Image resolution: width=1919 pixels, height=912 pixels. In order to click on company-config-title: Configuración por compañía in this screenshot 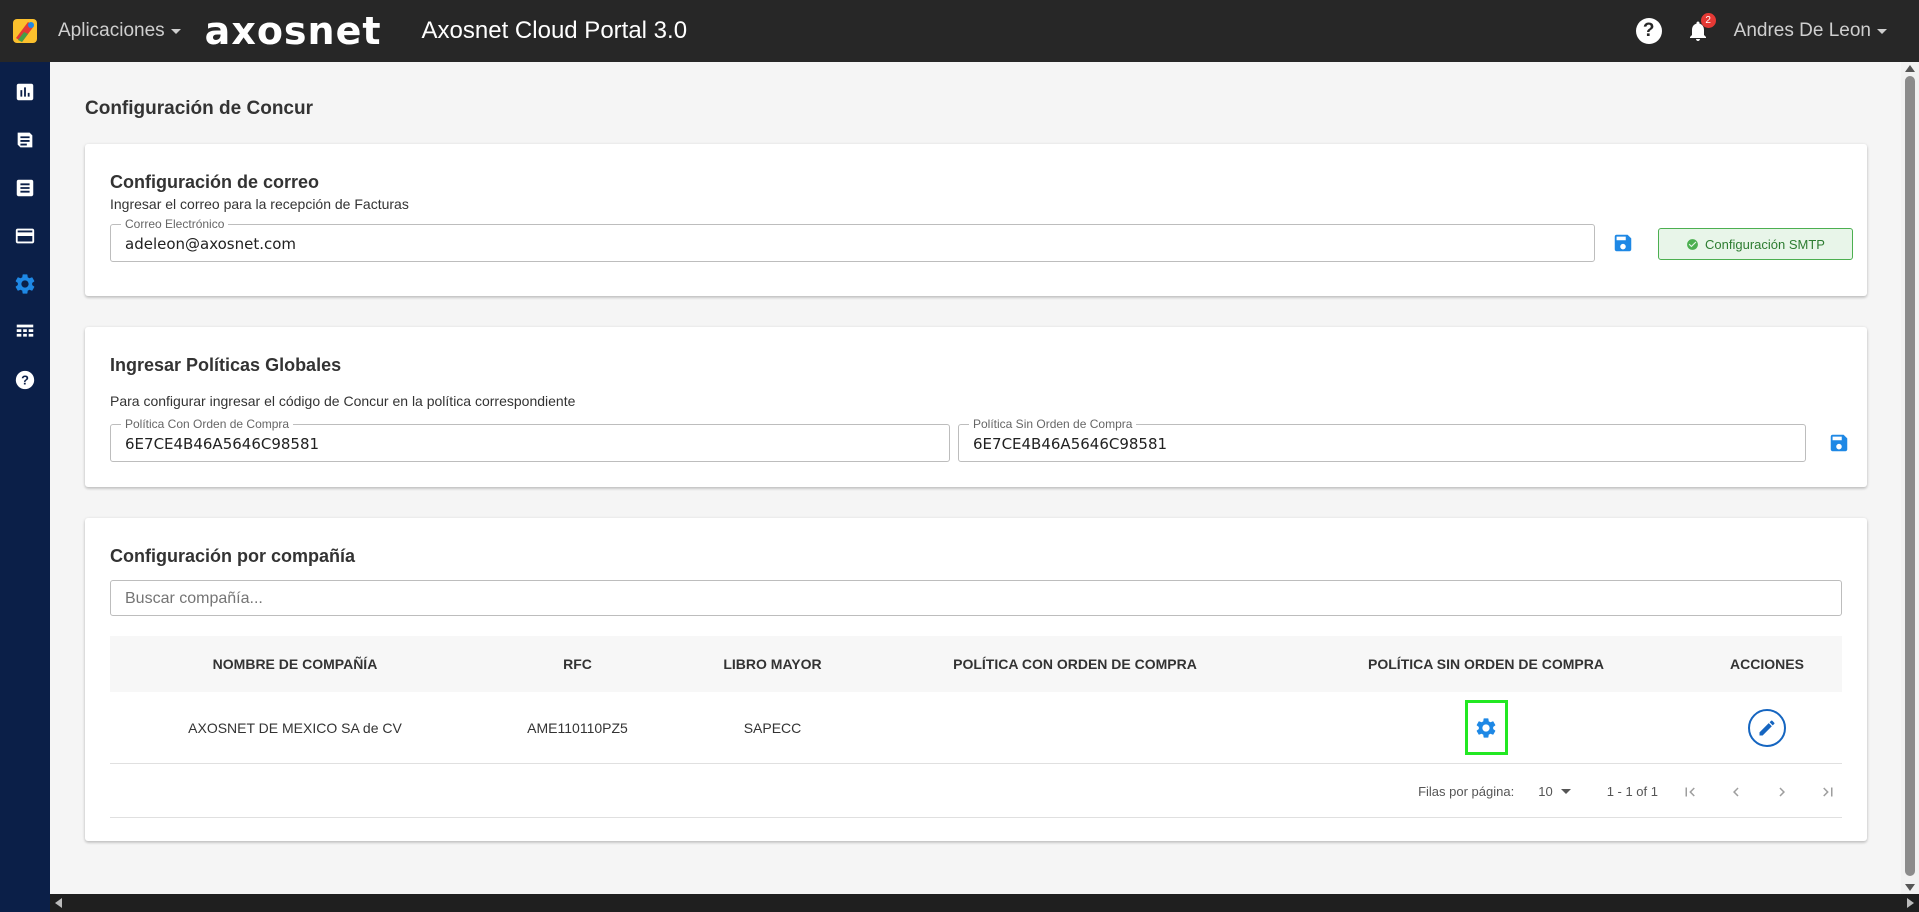, I will do `click(233, 556)`.